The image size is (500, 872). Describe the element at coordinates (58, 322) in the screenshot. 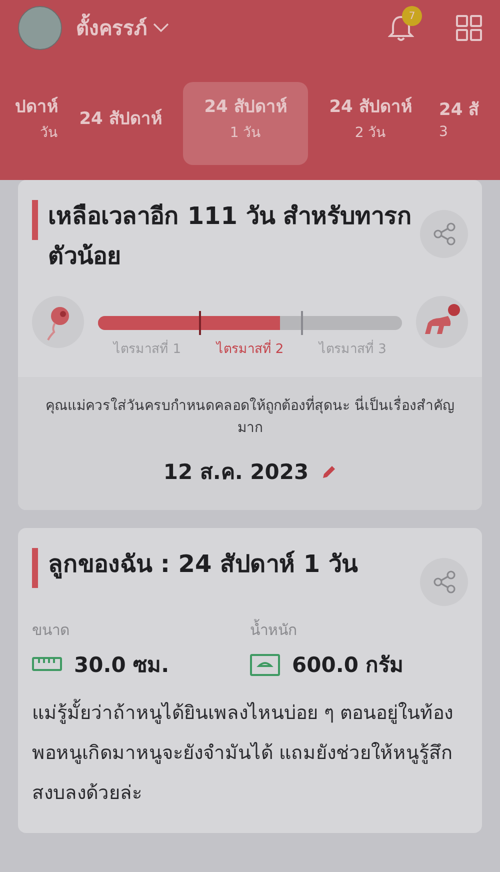

I see `sperm-egg-icon` at that location.